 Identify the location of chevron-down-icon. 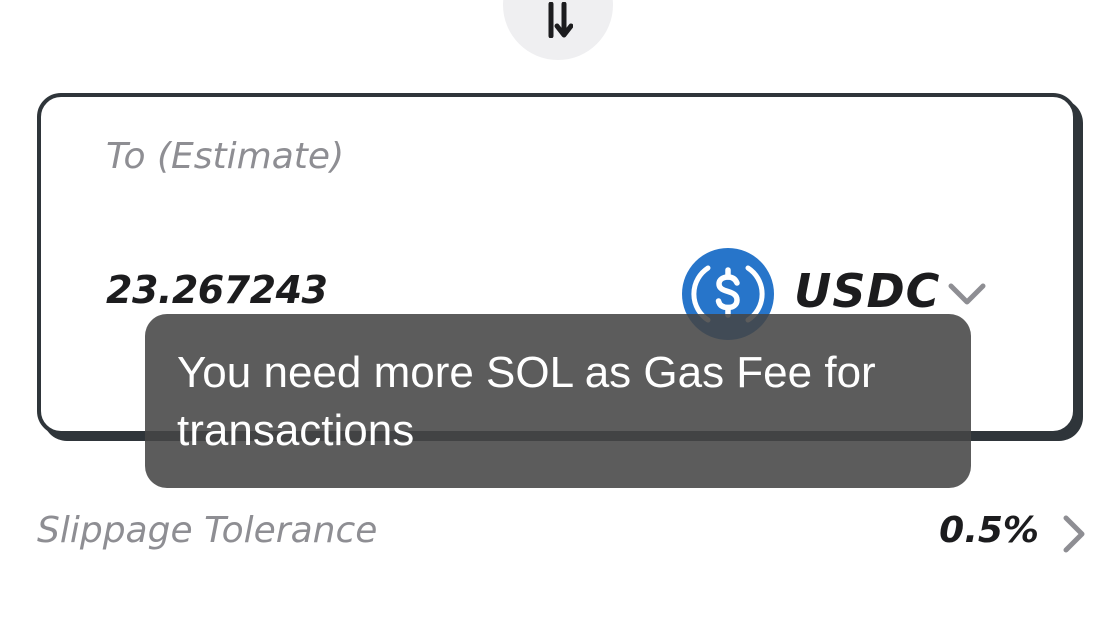
(967, 294).